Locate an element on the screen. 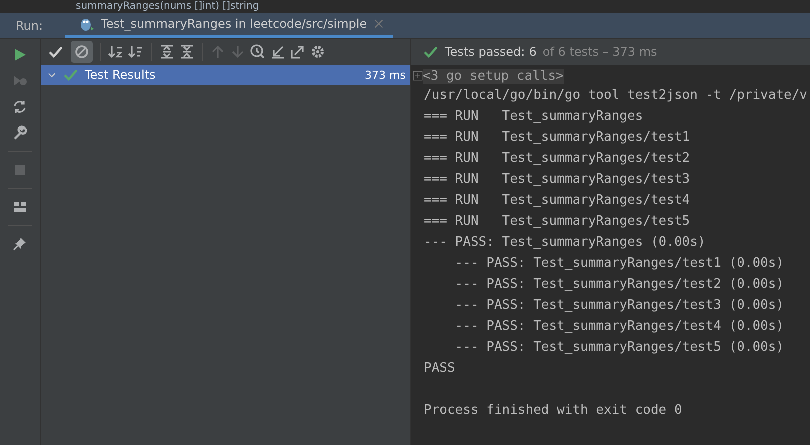 The image size is (810, 445). gopher-icon is located at coordinates (87, 24).